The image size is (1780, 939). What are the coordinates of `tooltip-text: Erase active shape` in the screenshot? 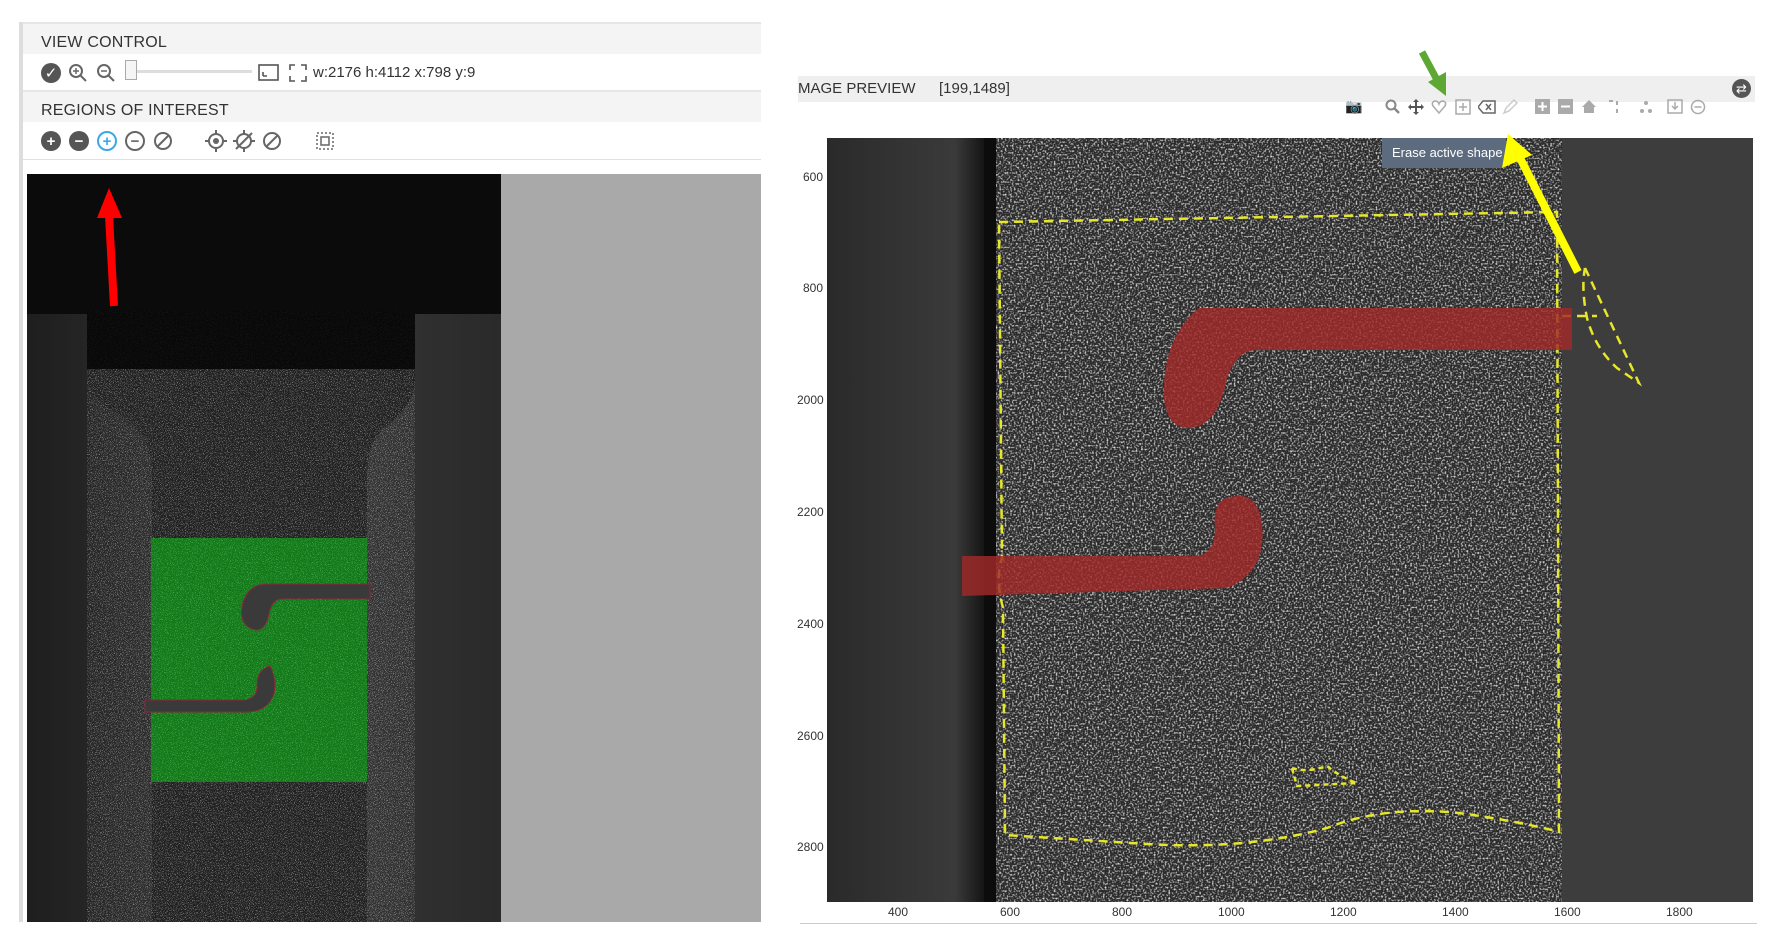 It's located at (1447, 152).